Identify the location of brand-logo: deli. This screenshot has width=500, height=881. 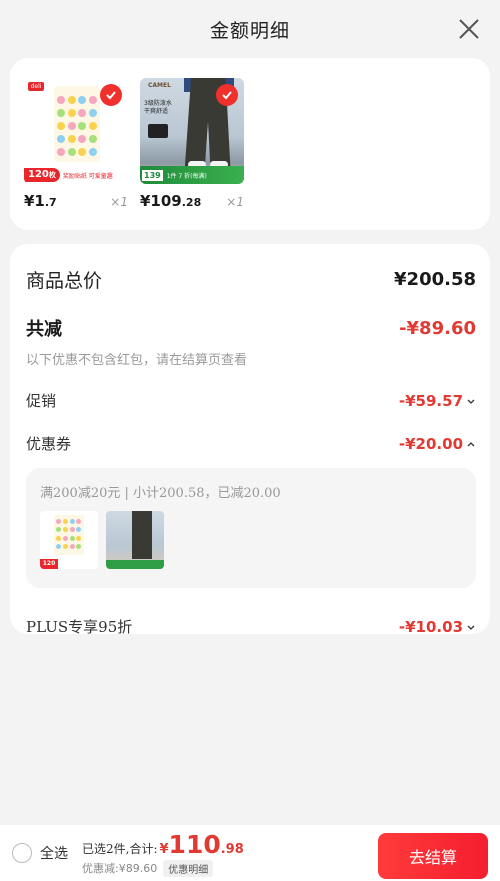
(36, 86).